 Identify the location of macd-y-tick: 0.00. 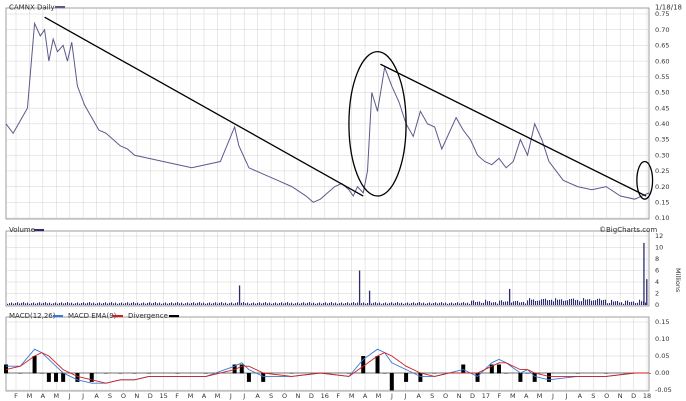
(662, 373).